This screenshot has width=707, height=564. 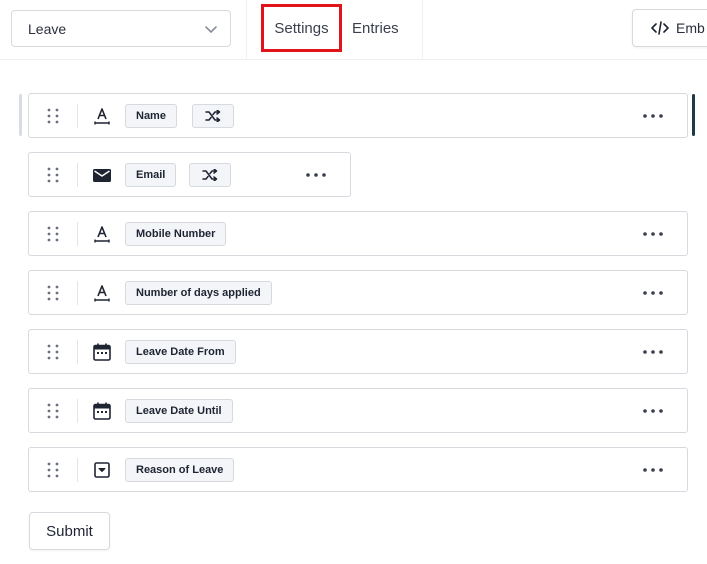 I want to click on field-row-leave-date-from: Leave Date From, so click(x=358, y=351).